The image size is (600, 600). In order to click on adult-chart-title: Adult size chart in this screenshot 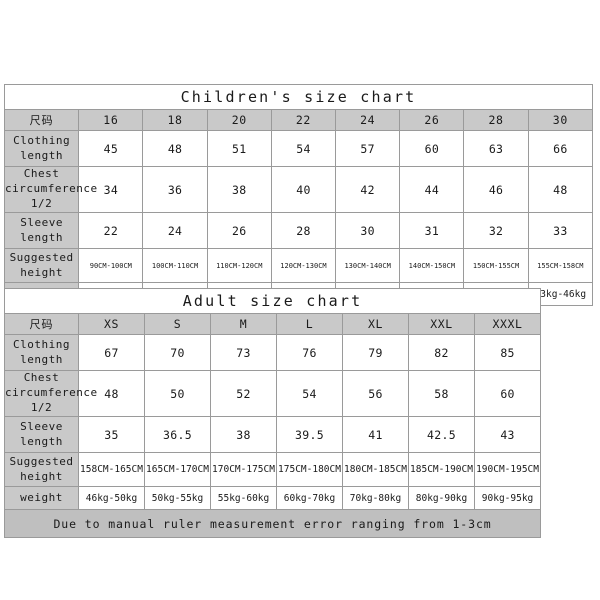, I will do `click(272, 301)`.